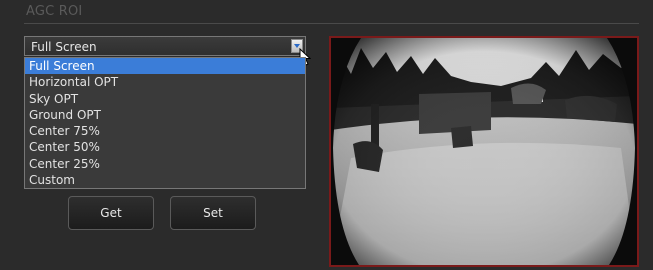 This screenshot has height=270, width=653. What do you see at coordinates (64, 47) in the screenshot?
I see `roi-select-value: Full Screen` at bounding box center [64, 47].